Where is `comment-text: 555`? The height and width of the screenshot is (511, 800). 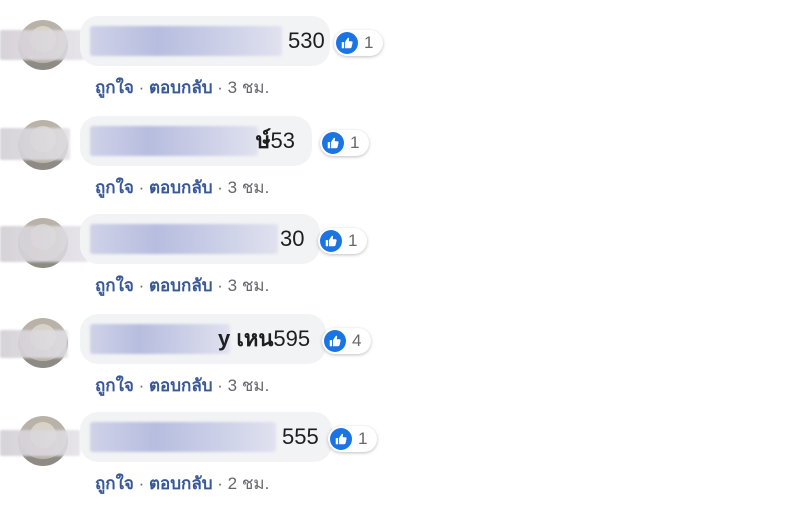
comment-text: 555 is located at coordinates (300, 437).